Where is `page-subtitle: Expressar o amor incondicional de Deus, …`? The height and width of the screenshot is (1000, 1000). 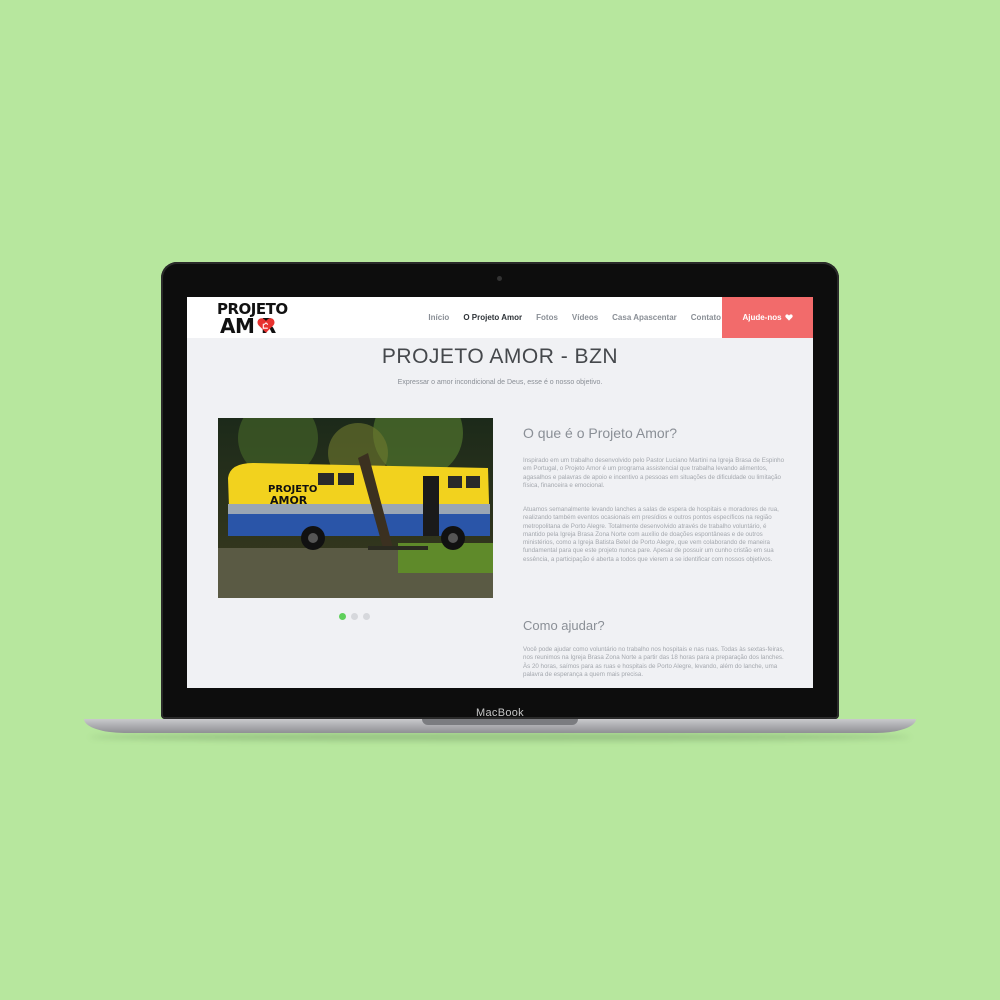 page-subtitle: Expressar o amor incondicional de Deus, … is located at coordinates (500, 382).